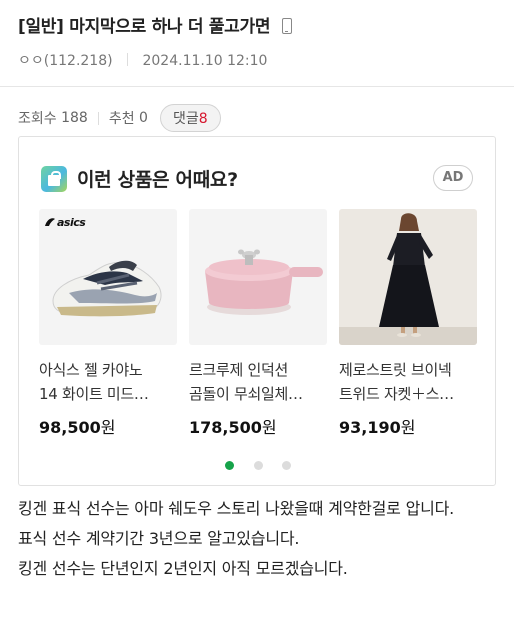 This screenshot has height=640, width=514. What do you see at coordinates (183, 568) in the screenshot?
I see `body-paragraph-3: 킹겐 선수는 단년인지 2년인지 아직 모르겠습니다.` at bounding box center [183, 568].